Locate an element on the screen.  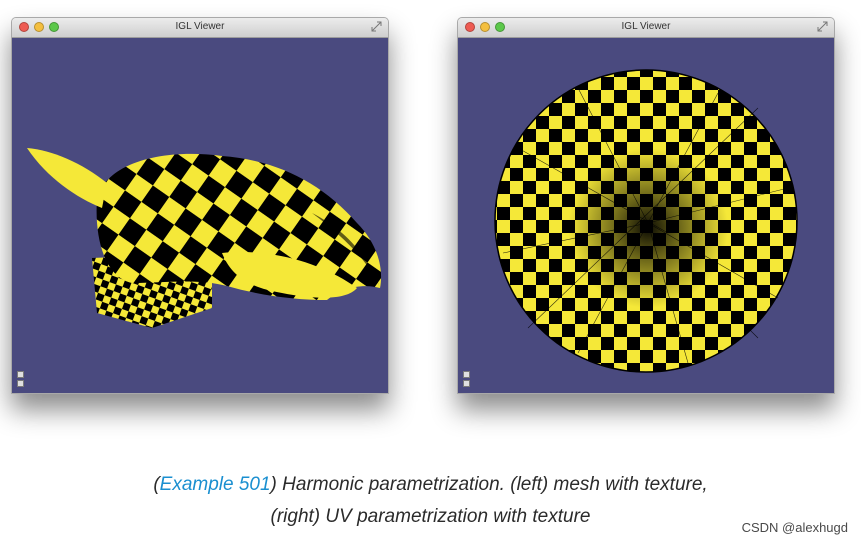
textured-mesh-render is located at coordinates (204, 238).